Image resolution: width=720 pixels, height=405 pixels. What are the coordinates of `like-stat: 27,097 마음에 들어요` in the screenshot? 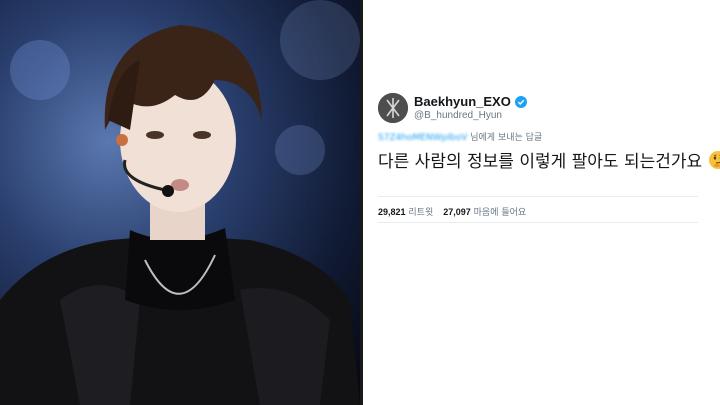 It's located at (484, 211).